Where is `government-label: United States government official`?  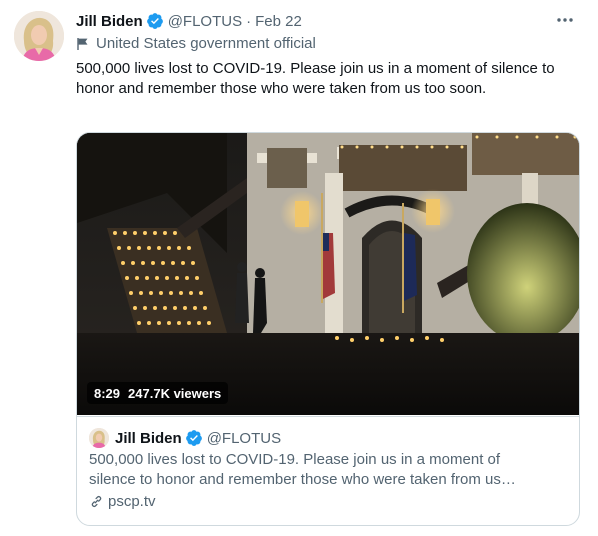 government-label: United States government official is located at coordinates (196, 43).